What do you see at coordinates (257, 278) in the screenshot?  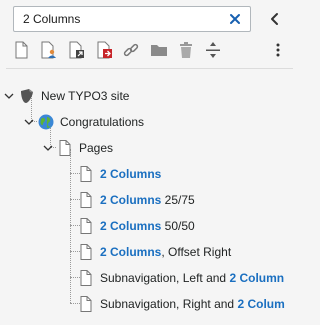 I see `search-match: 2 Column` at bounding box center [257, 278].